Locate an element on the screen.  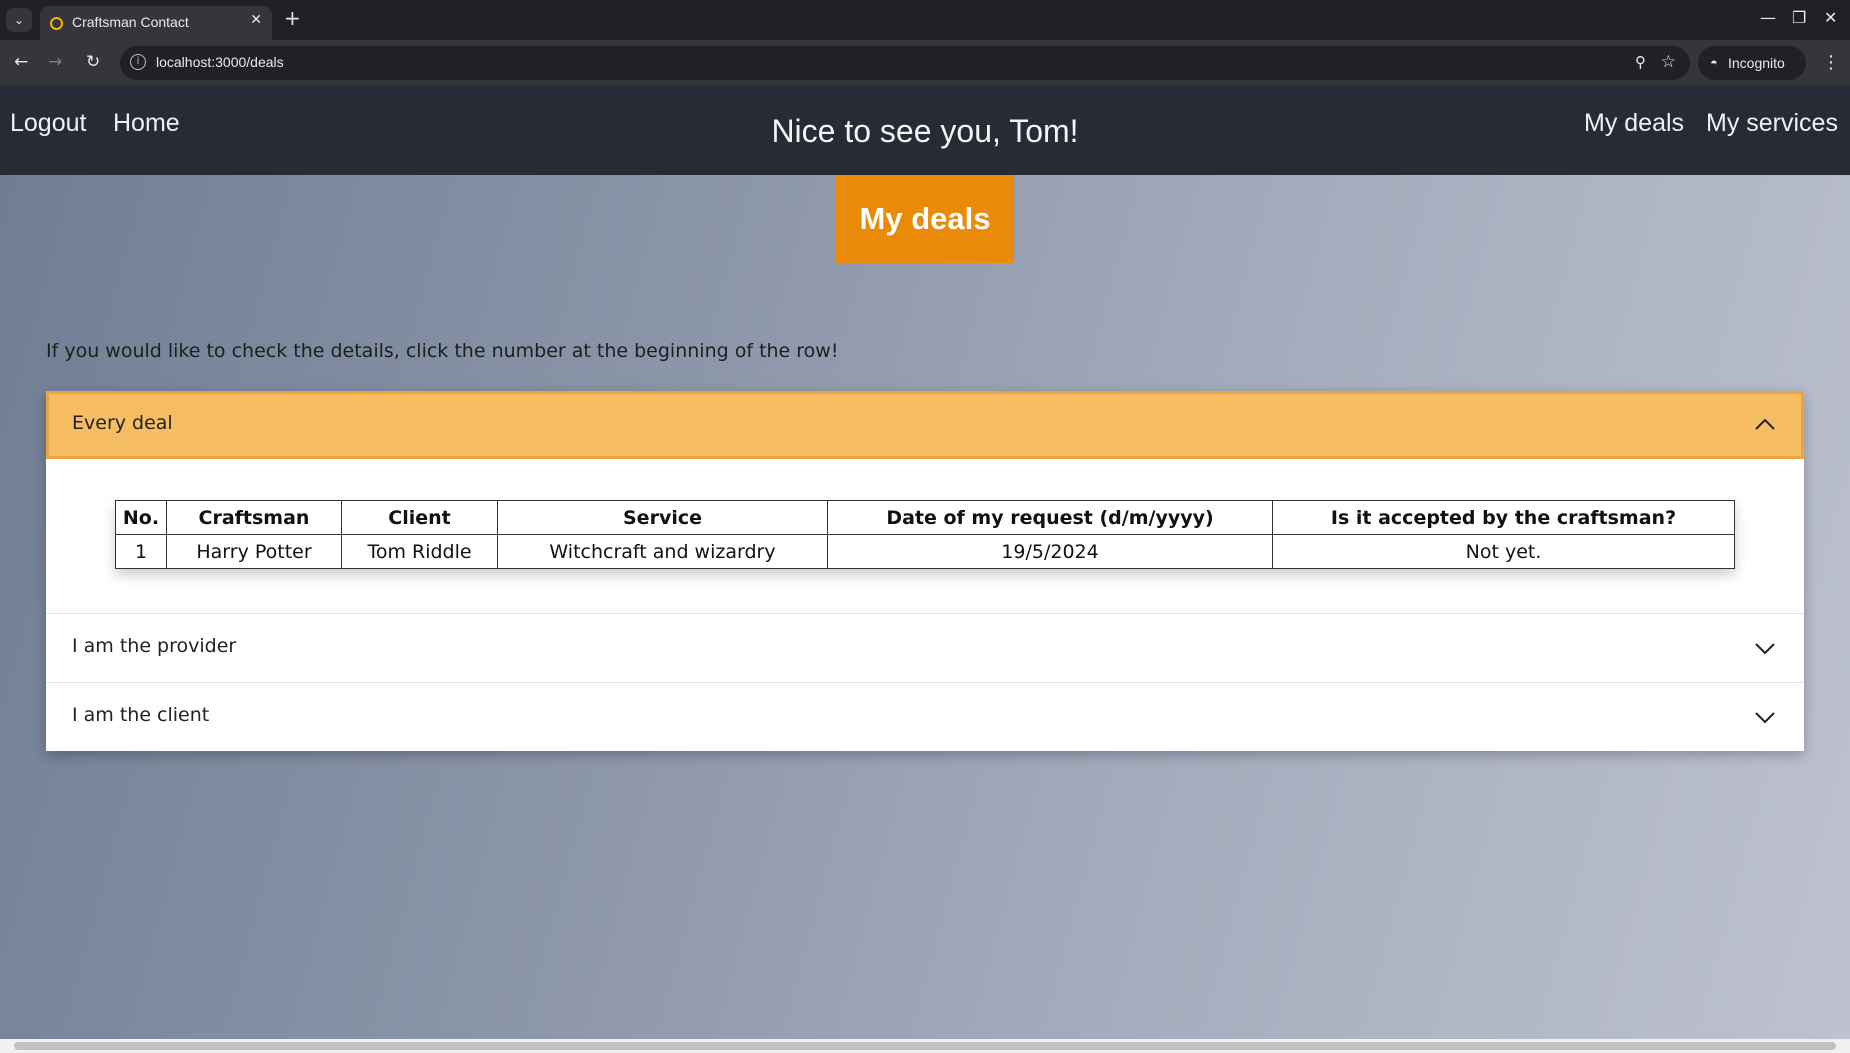
my-deals-link: My deals is located at coordinates (1634, 123).